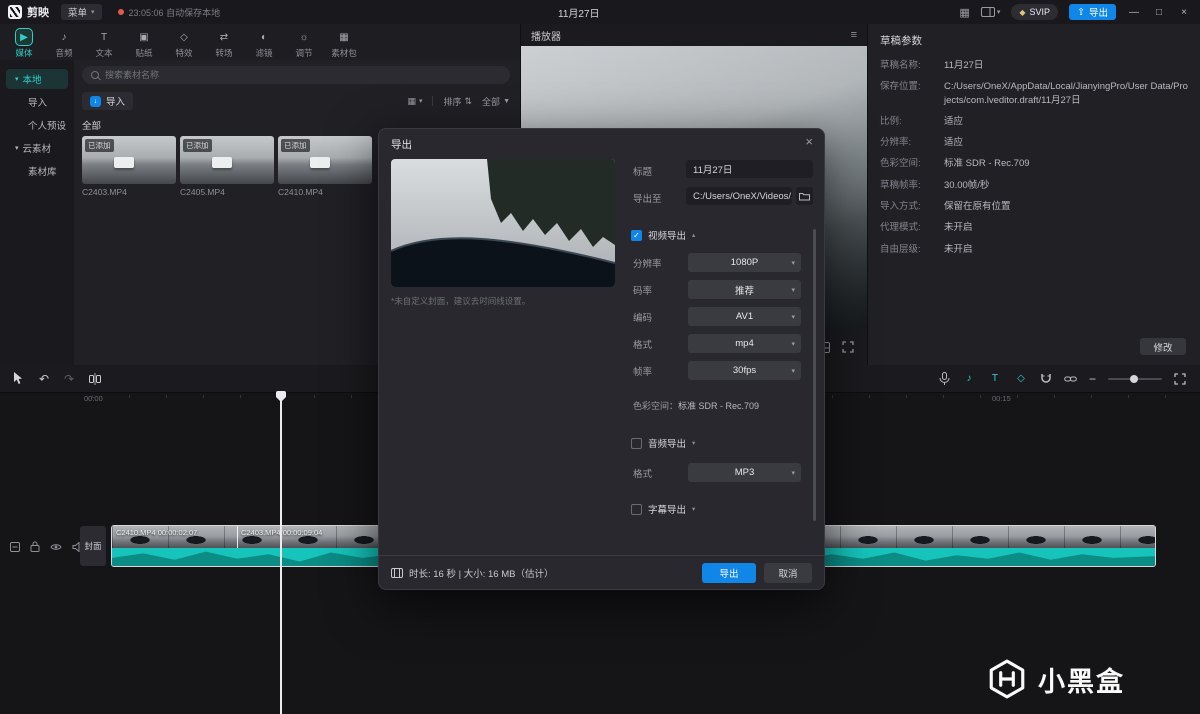 The image size is (1200, 714). I want to click on tab-label: 转场, so click(224, 53).